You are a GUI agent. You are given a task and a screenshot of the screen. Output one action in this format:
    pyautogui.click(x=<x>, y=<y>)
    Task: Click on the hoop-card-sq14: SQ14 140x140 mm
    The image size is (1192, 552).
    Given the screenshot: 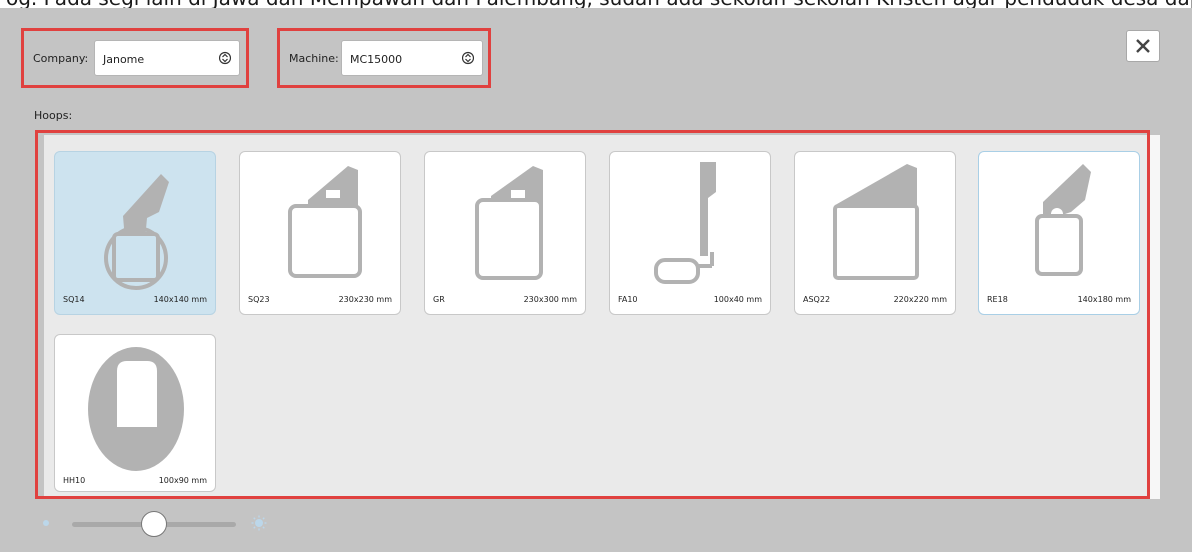 What is the action you would take?
    pyautogui.click(x=135, y=233)
    